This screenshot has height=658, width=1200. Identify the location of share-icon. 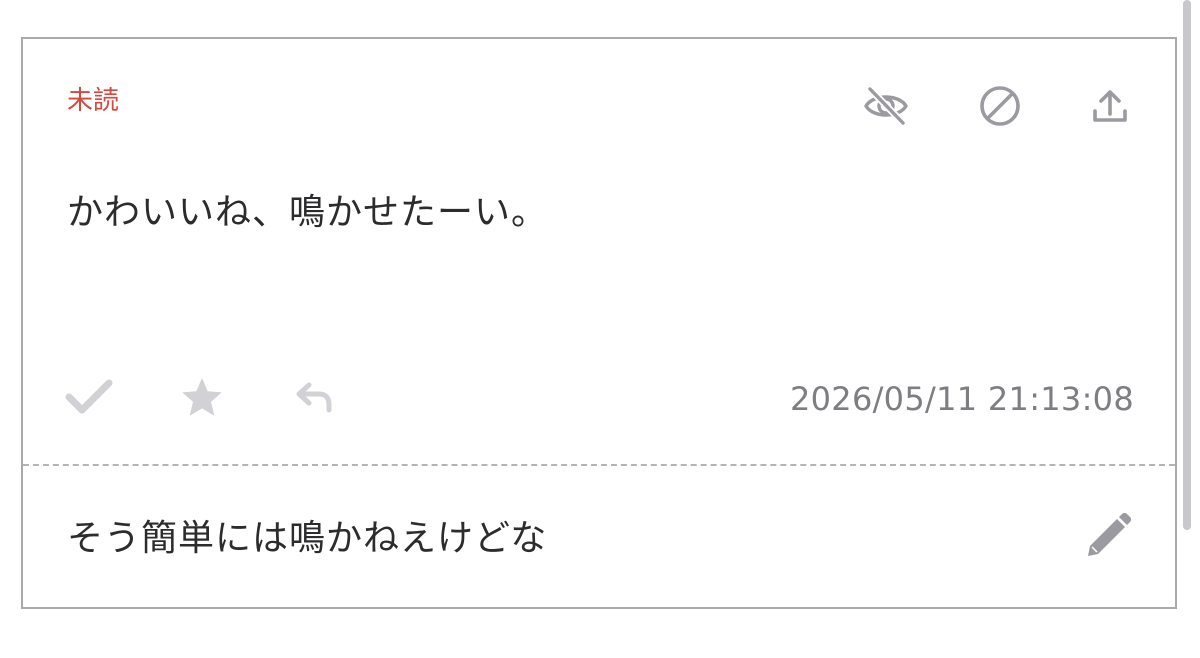
(1110, 106).